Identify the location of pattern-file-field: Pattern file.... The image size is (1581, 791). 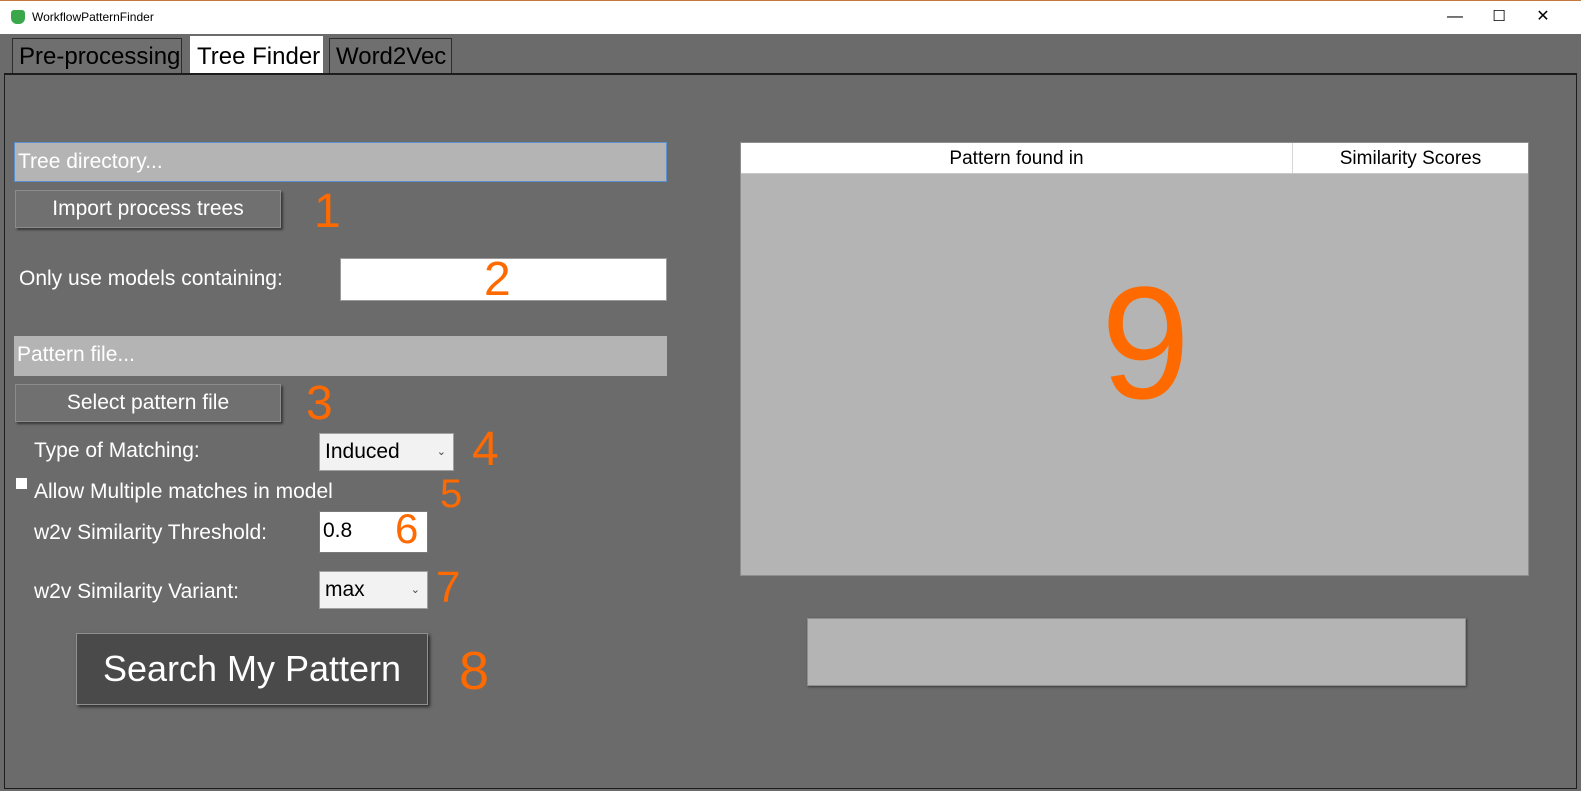
(340, 356).